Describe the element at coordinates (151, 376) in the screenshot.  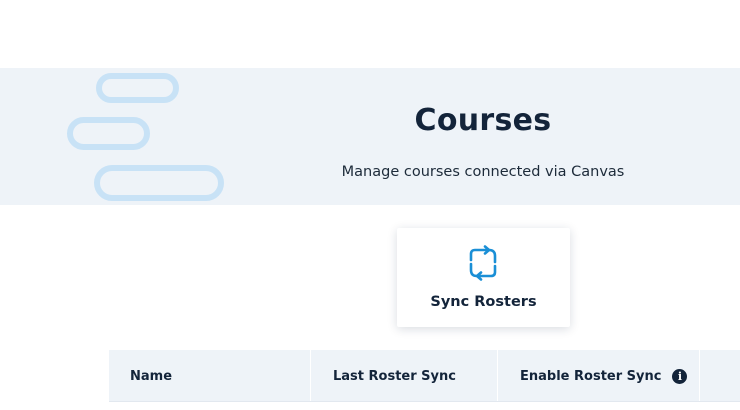
I see `column-header-name-label: Name` at that location.